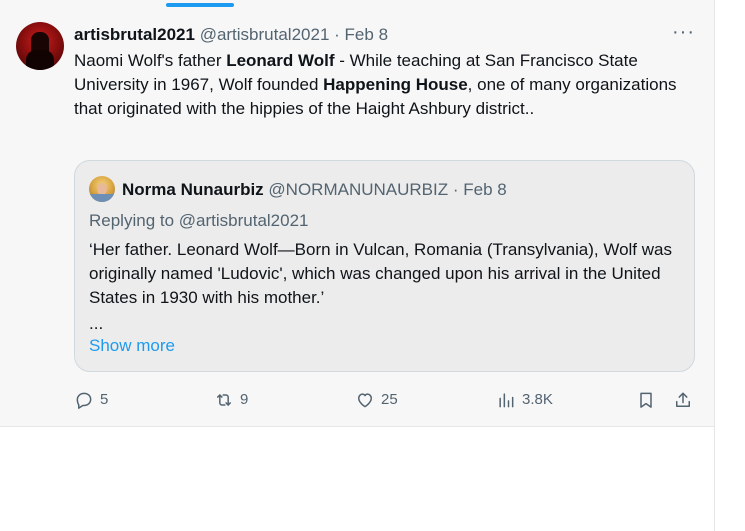 The height and width of the screenshot is (531, 745). I want to click on replying-to: Replying to @artisbrutal2021, so click(199, 220).